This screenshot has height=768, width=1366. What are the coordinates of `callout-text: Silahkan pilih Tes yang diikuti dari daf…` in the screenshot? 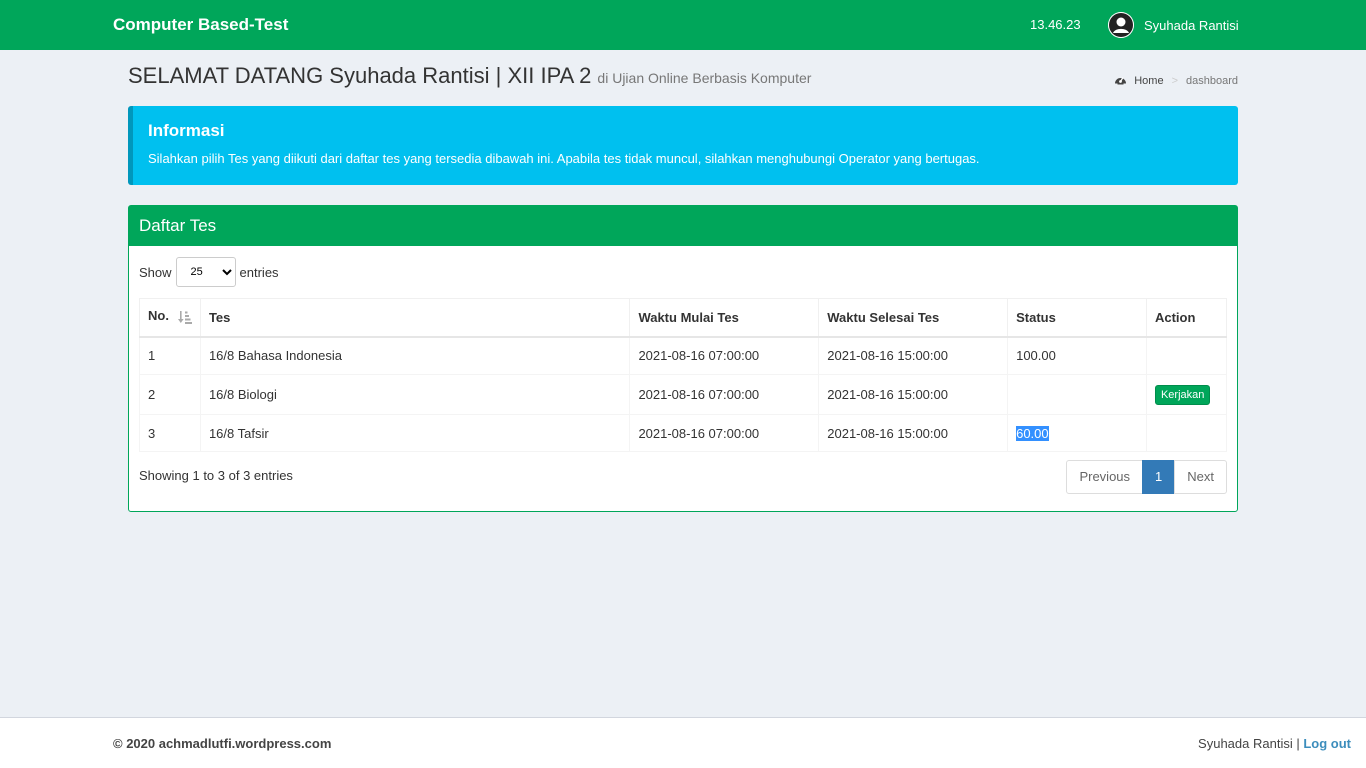 It's located at (564, 158).